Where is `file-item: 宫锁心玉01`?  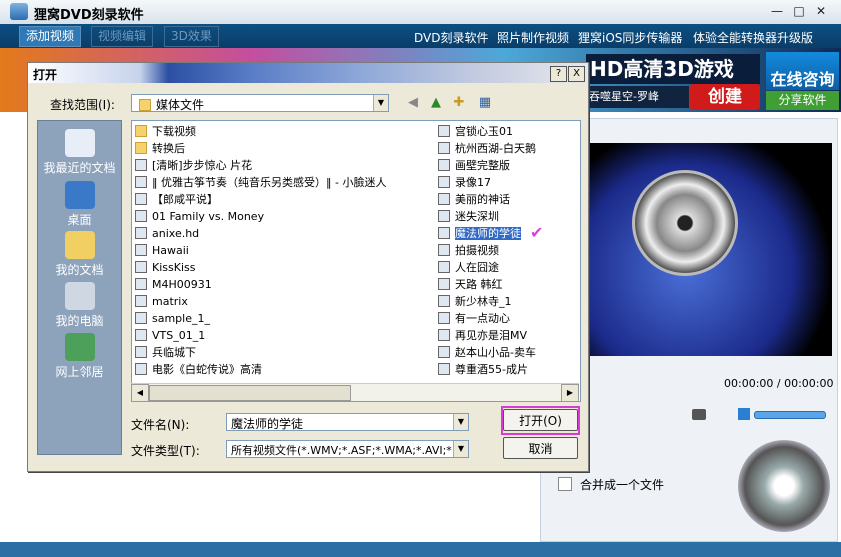 file-item: 宫锁心玉01 is located at coordinates (507, 131).